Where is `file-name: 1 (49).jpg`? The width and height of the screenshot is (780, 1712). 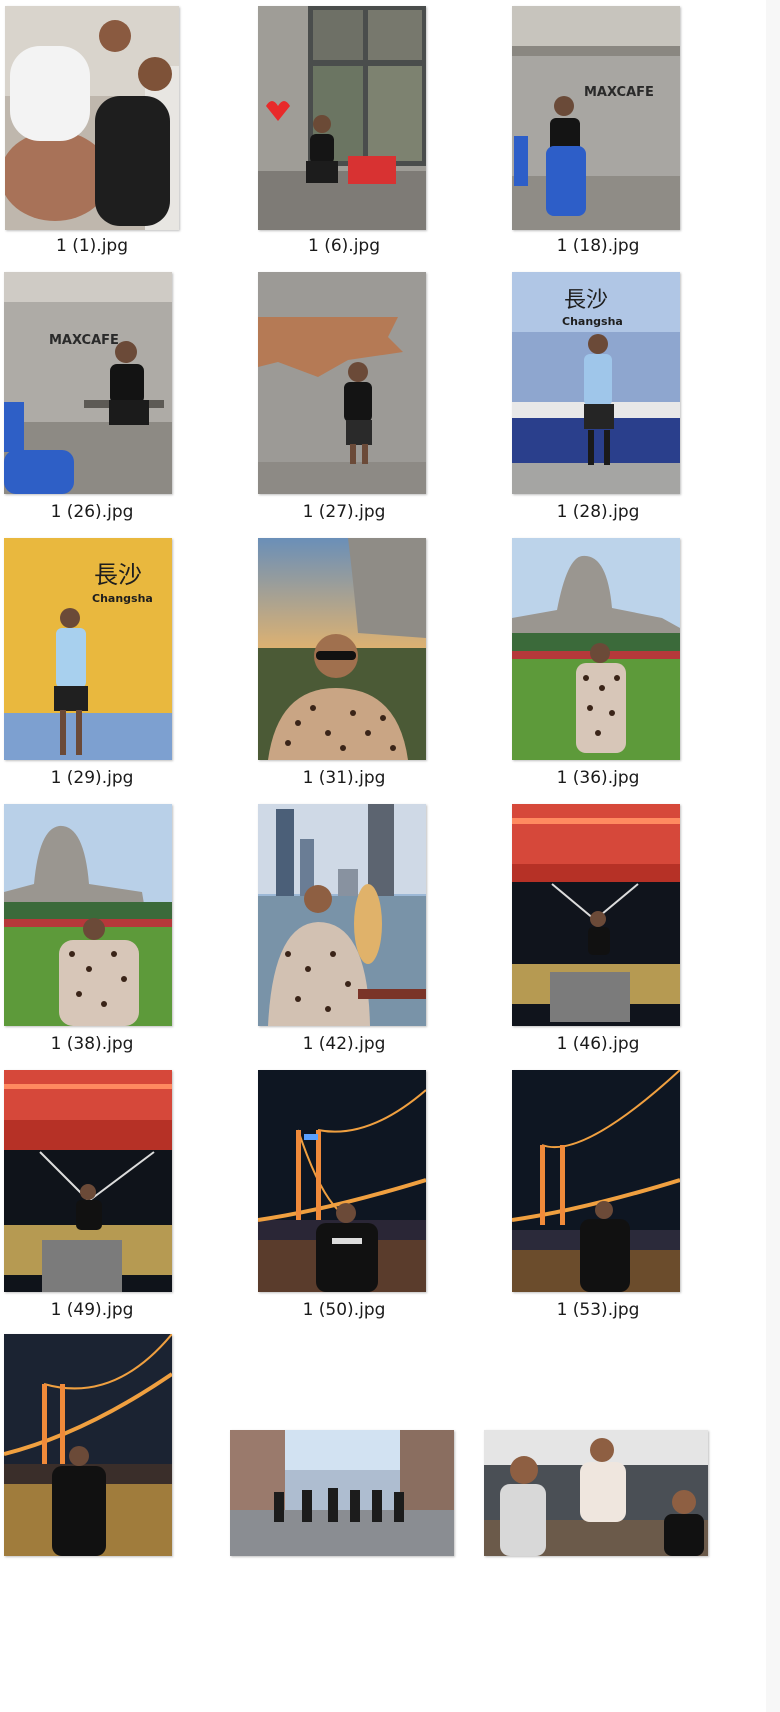 file-name: 1 (49).jpg is located at coordinates (96, 1310).